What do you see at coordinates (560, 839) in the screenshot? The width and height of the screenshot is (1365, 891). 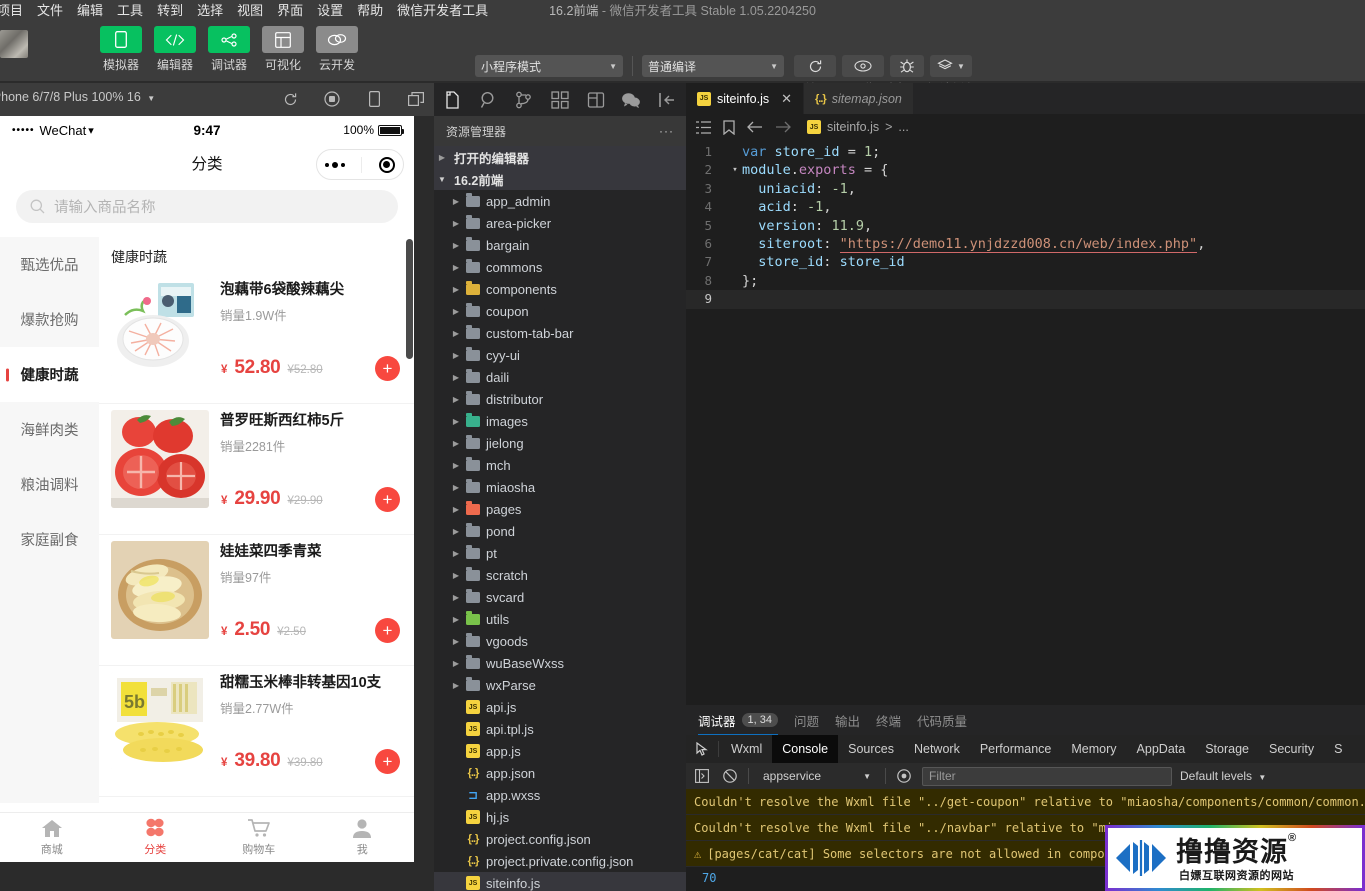 I see `tree-item-project-config-json: {..} project.config.json` at bounding box center [560, 839].